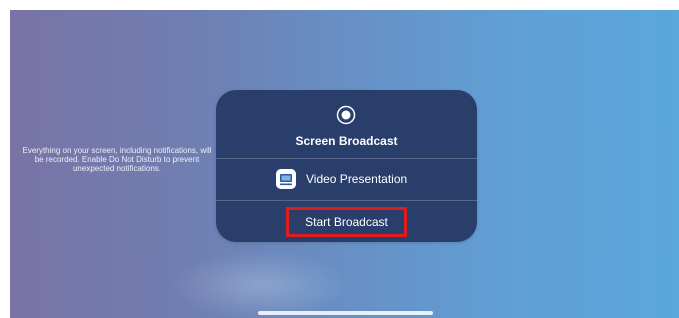 The image size is (679, 318). I want to click on divider, so click(346, 200).